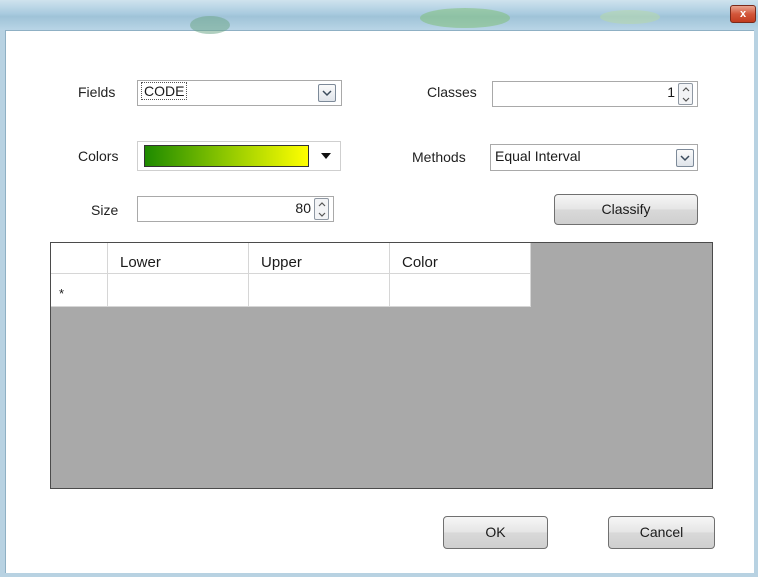 The image size is (758, 577). What do you see at coordinates (239, 93) in the screenshot?
I see `fields-dropdown: CODE` at bounding box center [239, 93].